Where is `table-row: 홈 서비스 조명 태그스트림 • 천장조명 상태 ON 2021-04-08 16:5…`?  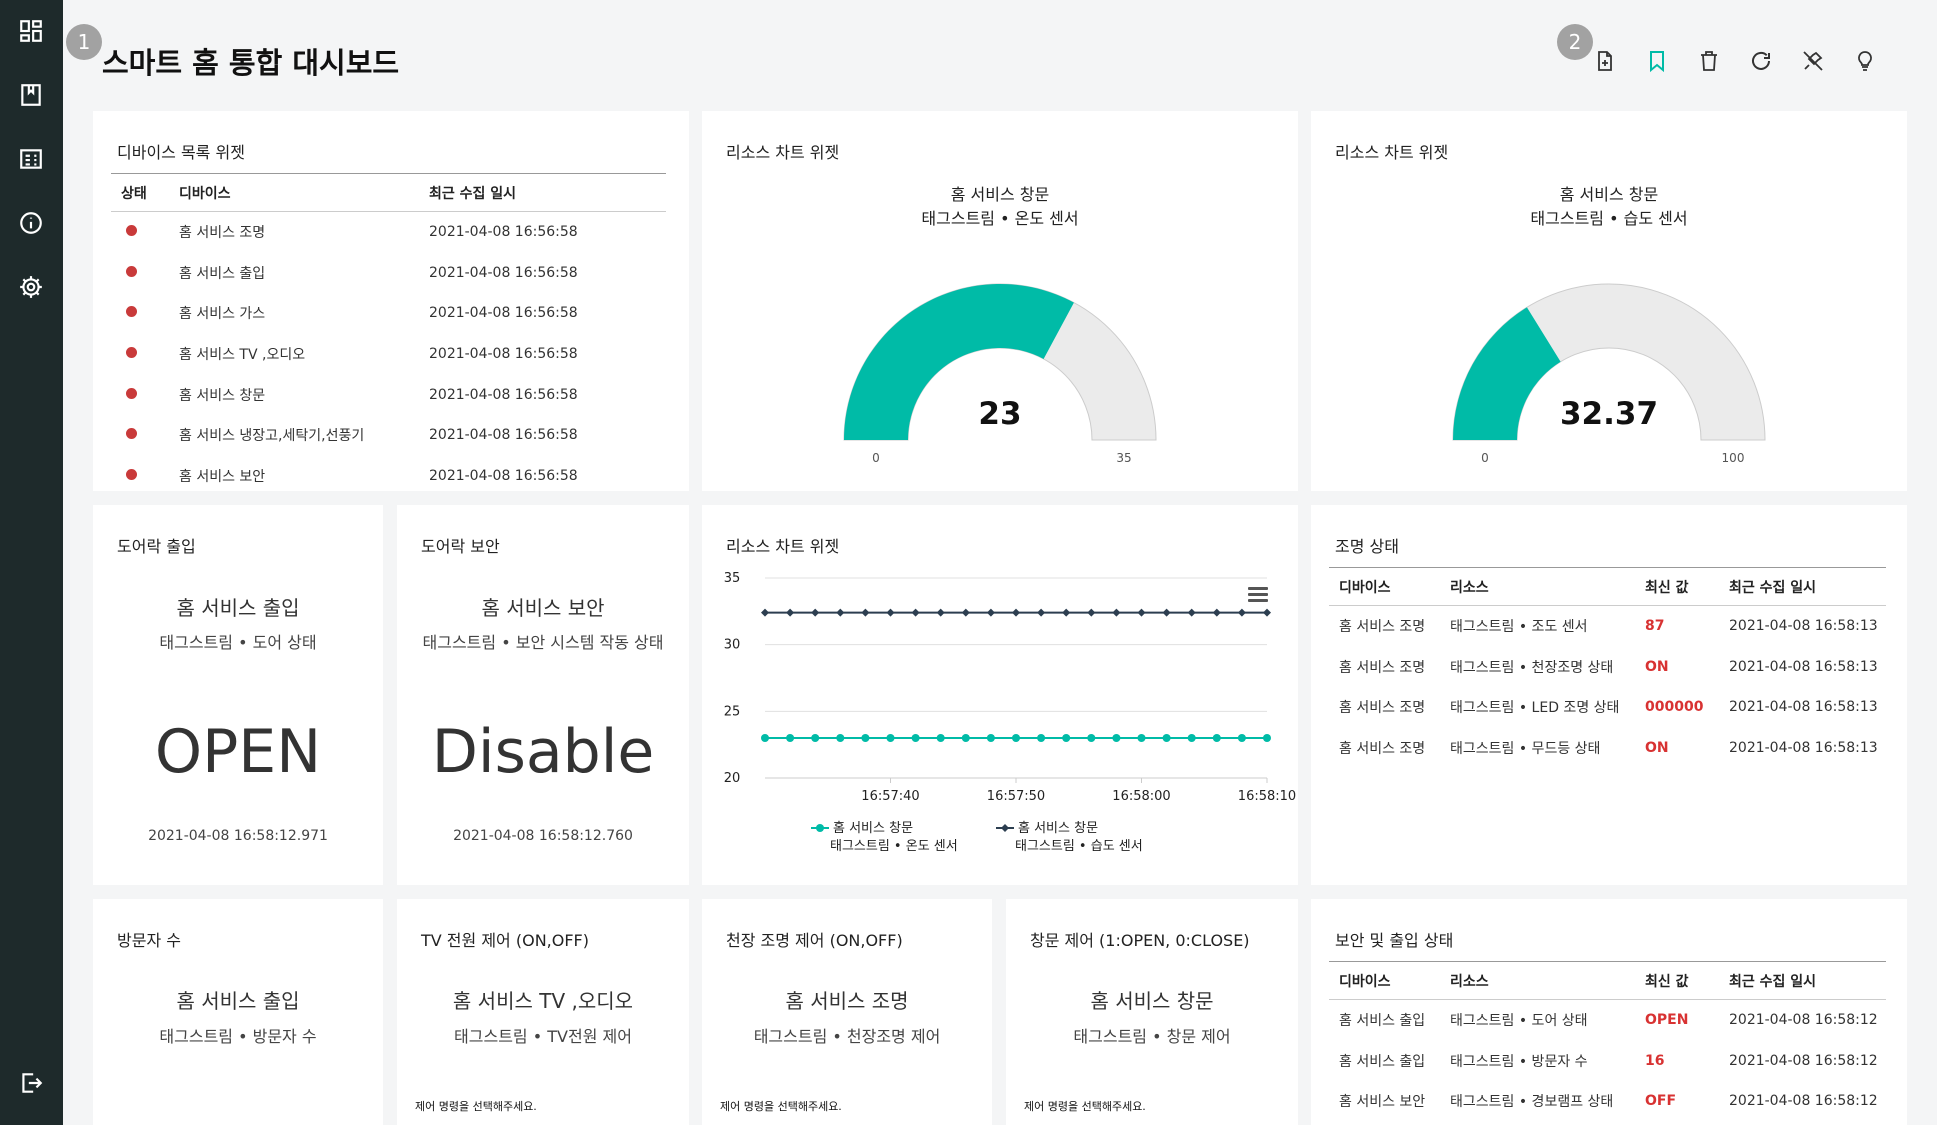
table-row: 홈 서비스 조명 태그스트림 • 천장조명 상태 ON 2021-04-08 16:5… is located at coordinates (1607, 666).